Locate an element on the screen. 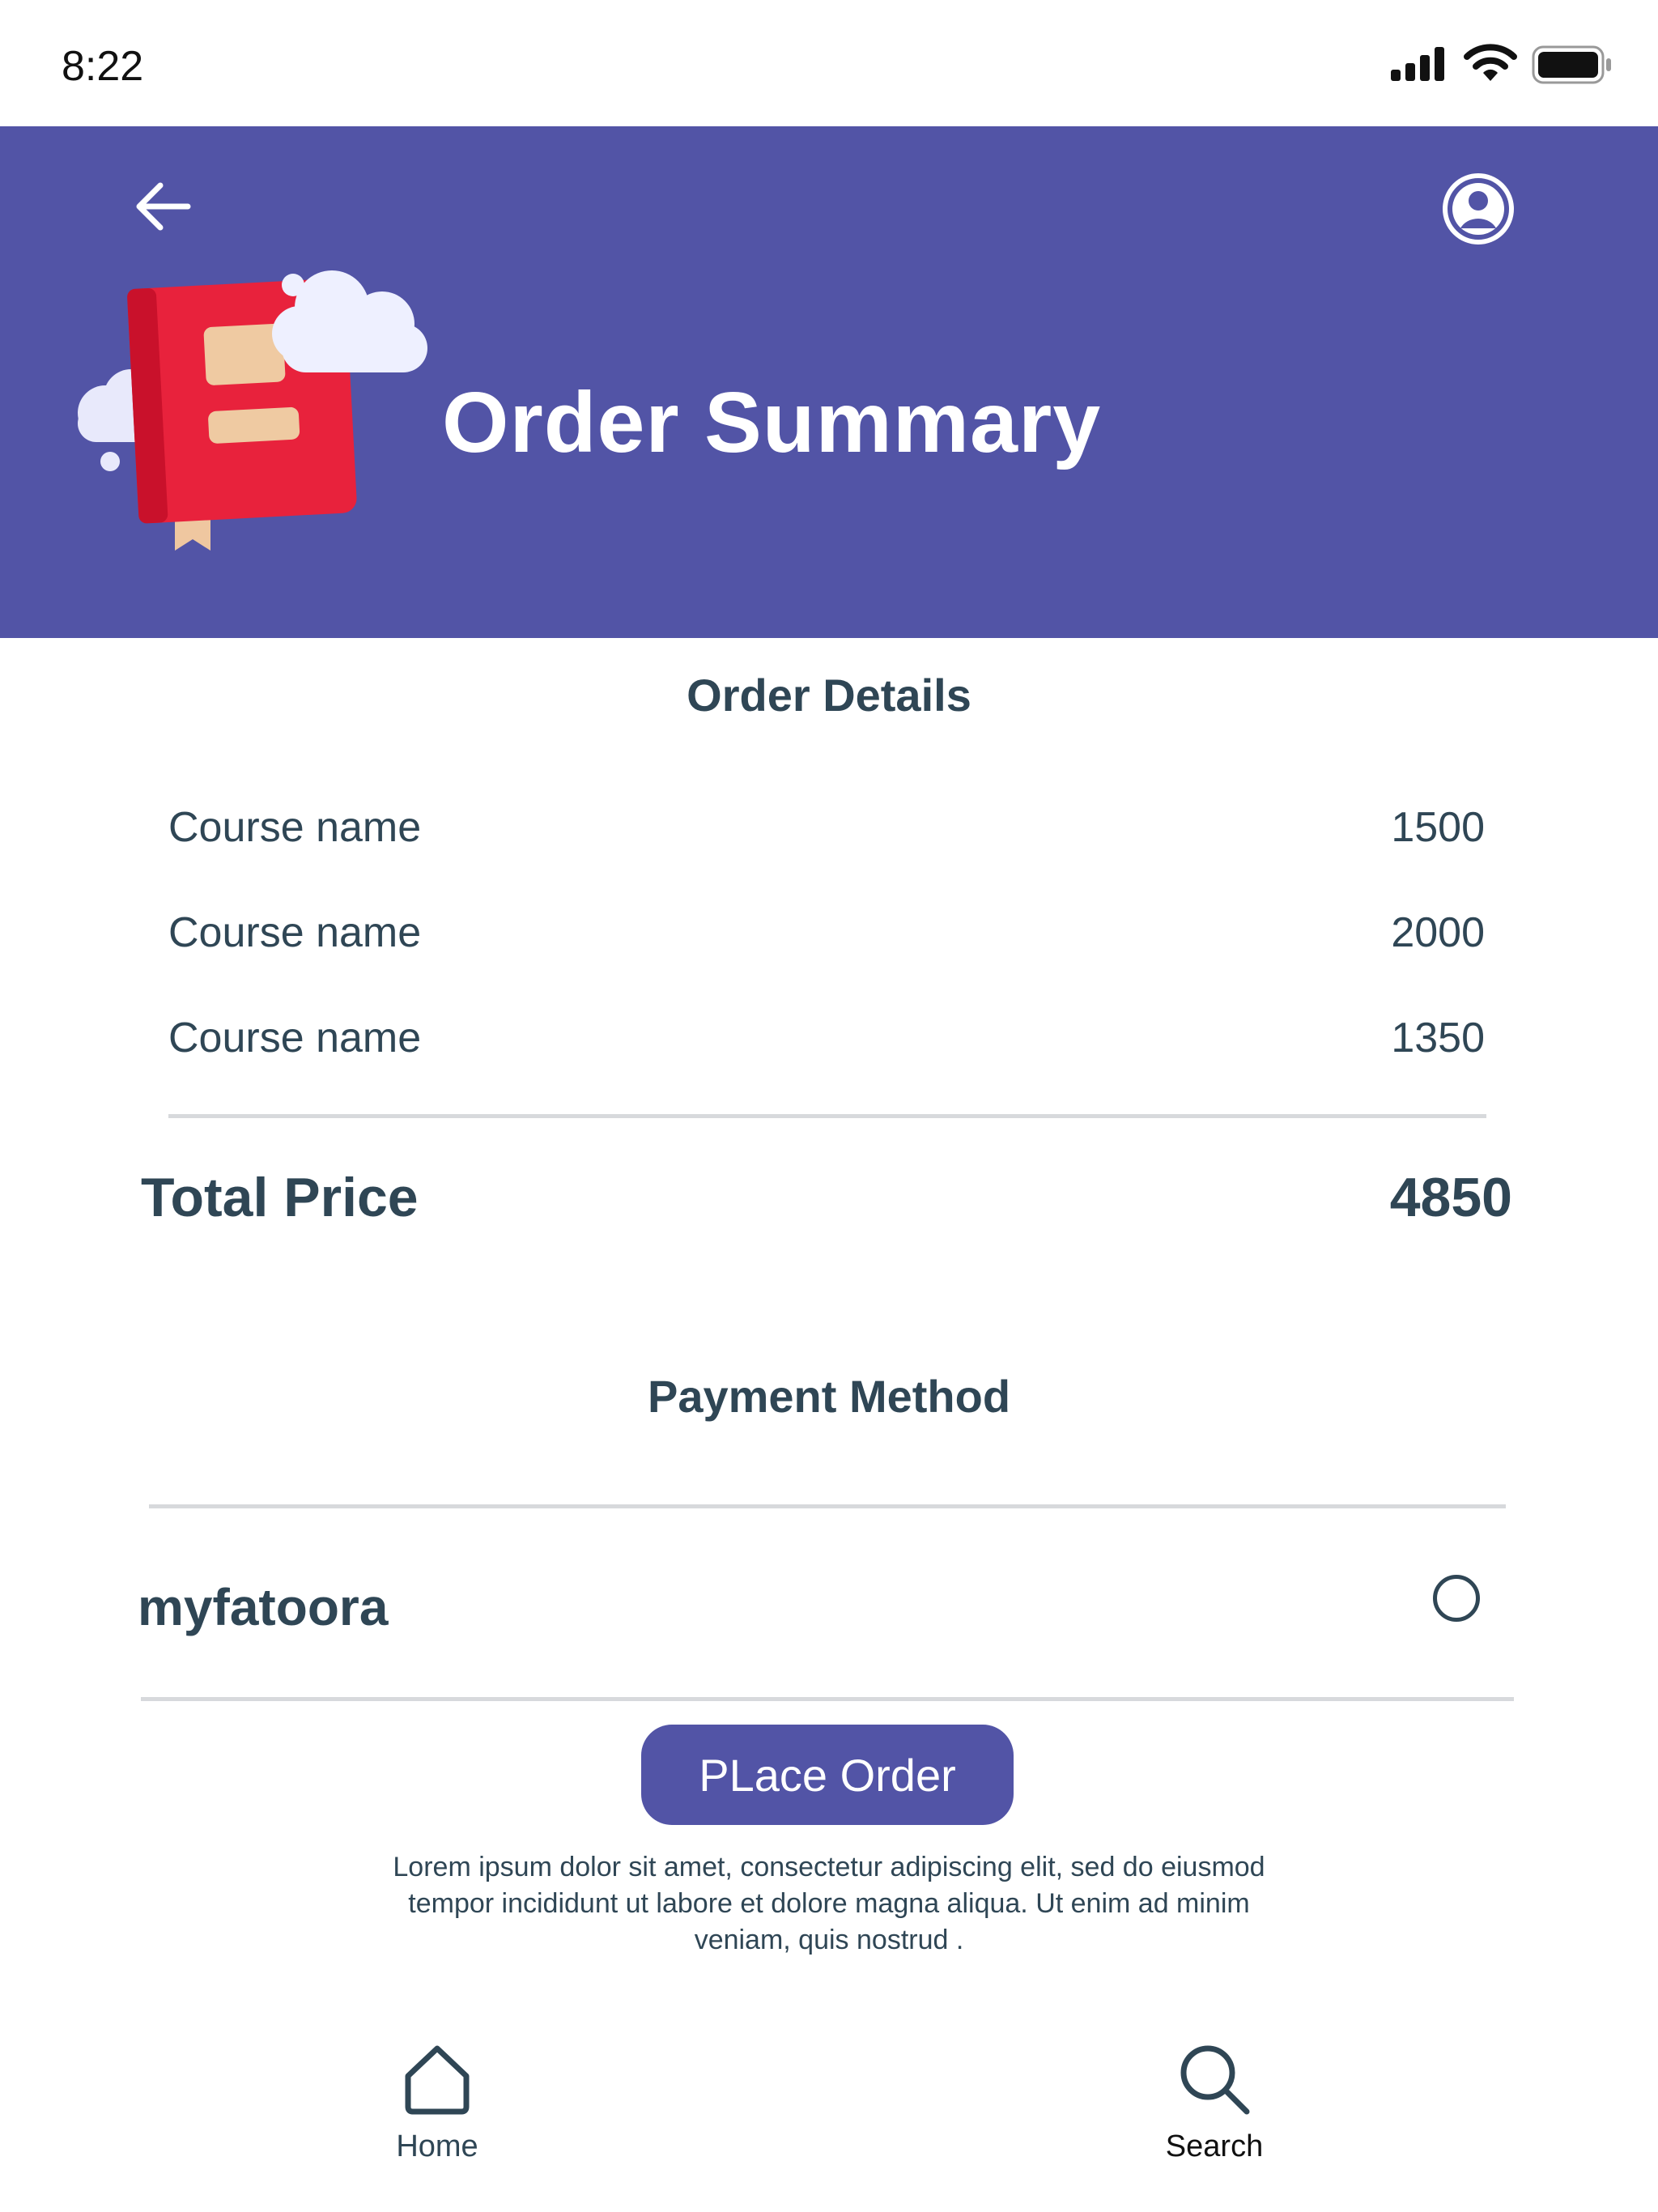 The image size is (1658, 2212). nav-search: Search is located at coordinates (1214, 2102).